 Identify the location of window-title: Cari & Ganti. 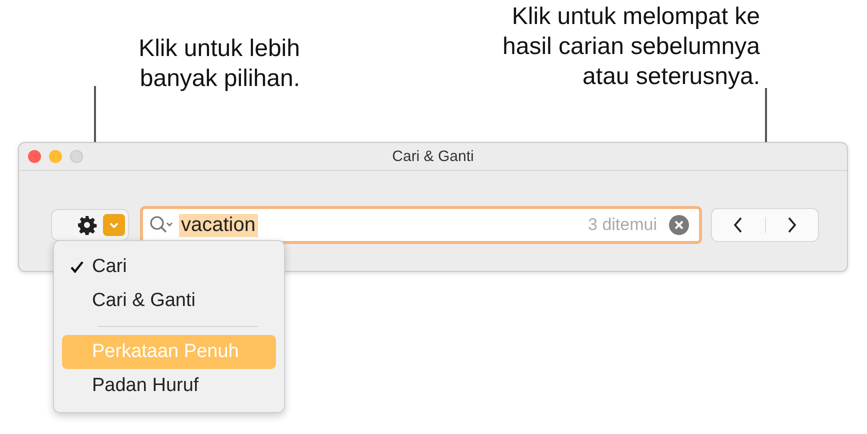
(433, 156).